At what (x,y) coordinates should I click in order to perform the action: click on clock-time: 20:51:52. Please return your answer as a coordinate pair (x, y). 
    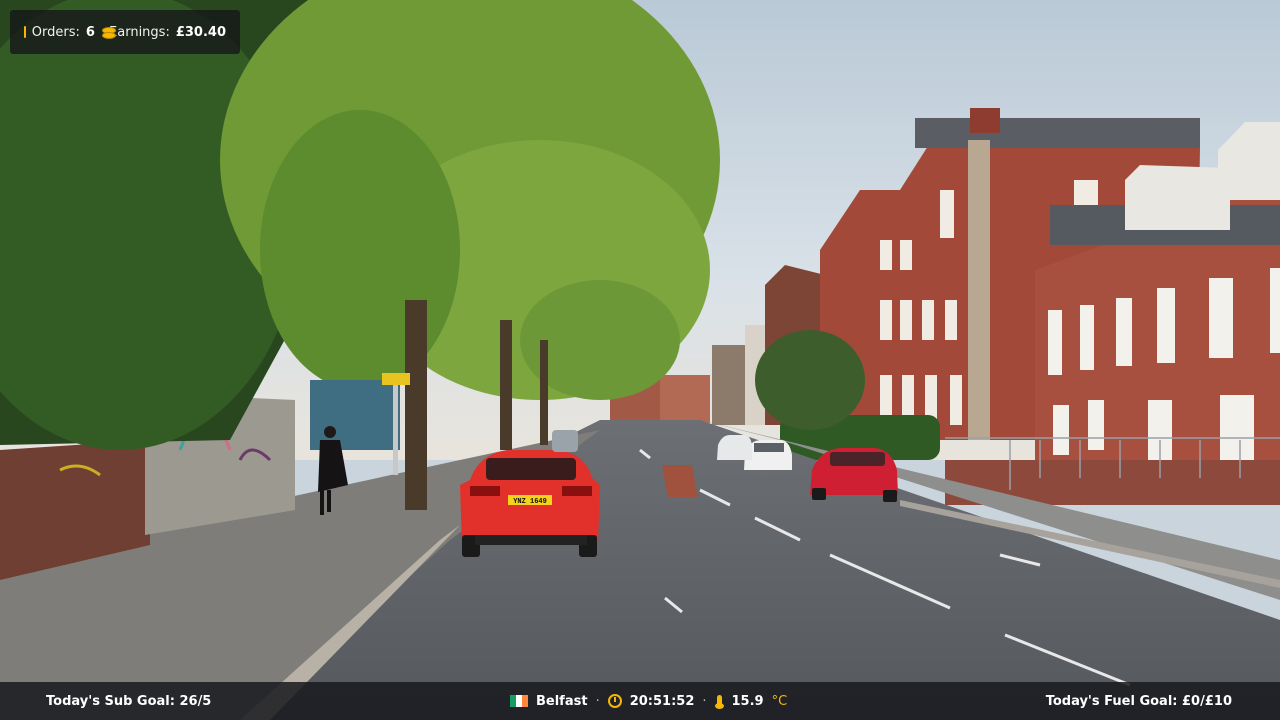
    Looking at the image, I should click on (662, 701).